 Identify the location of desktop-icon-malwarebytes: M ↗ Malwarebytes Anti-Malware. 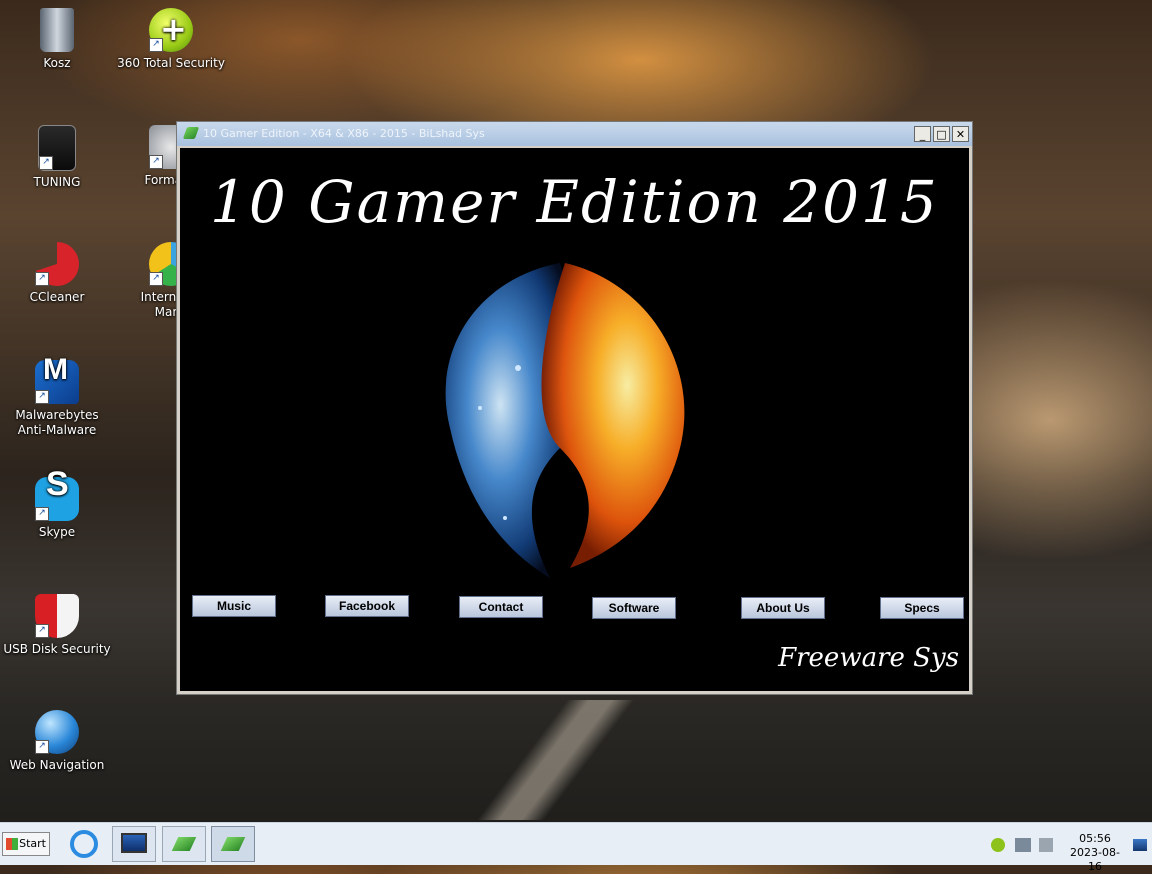
(57, 396).